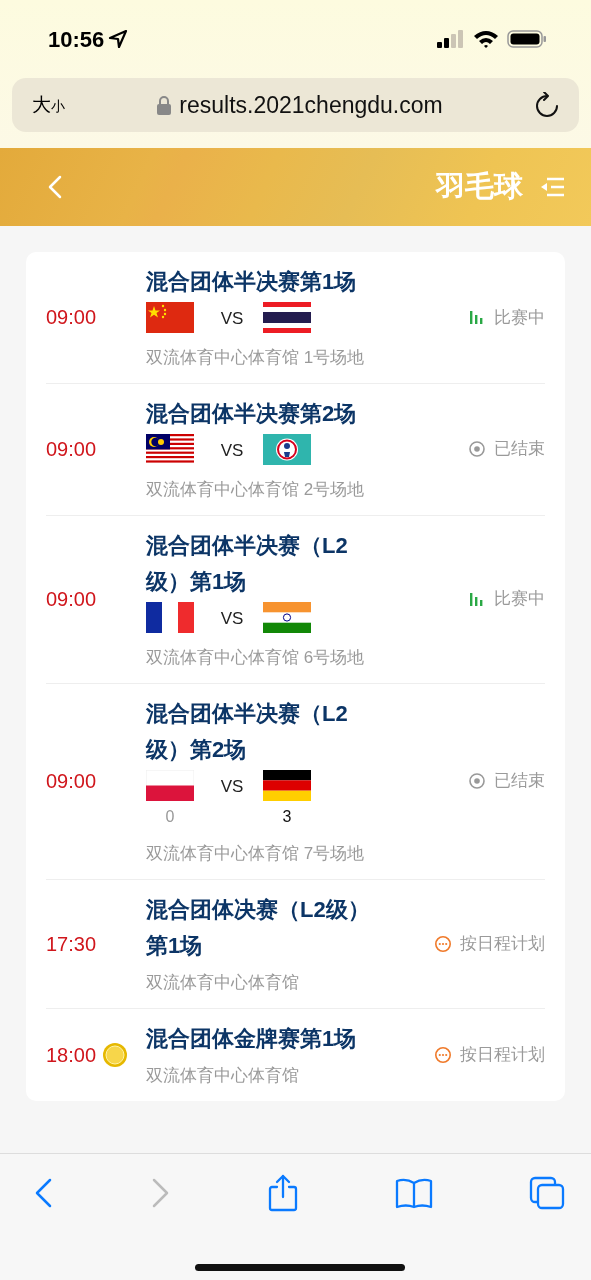  Describe the element at coordinates (71, 1055) in the screenshot. I see `match-time: 18:00` at that location.